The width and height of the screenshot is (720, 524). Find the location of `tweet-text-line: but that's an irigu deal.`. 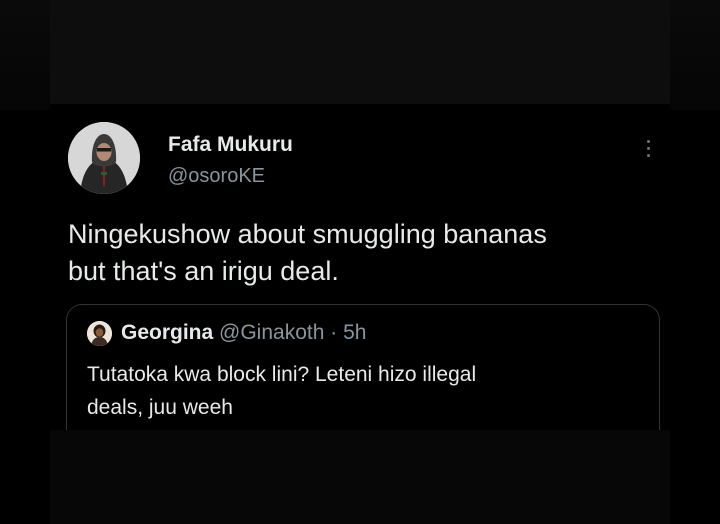

tweet-text-line: but that's an irigu deal. is located at coordinates (203, 271).